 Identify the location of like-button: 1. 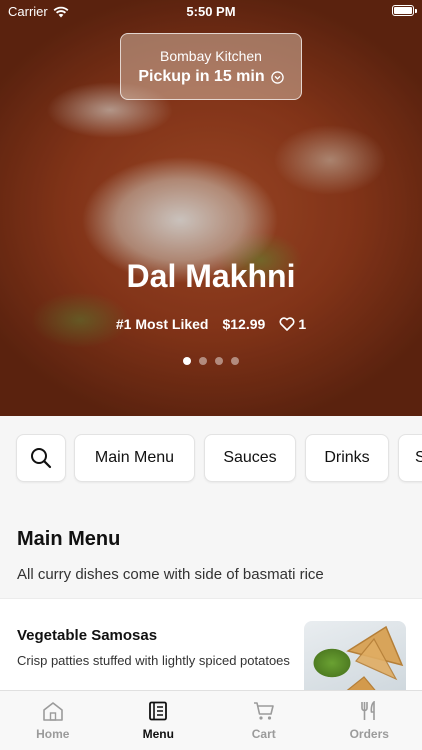
(292, 324).